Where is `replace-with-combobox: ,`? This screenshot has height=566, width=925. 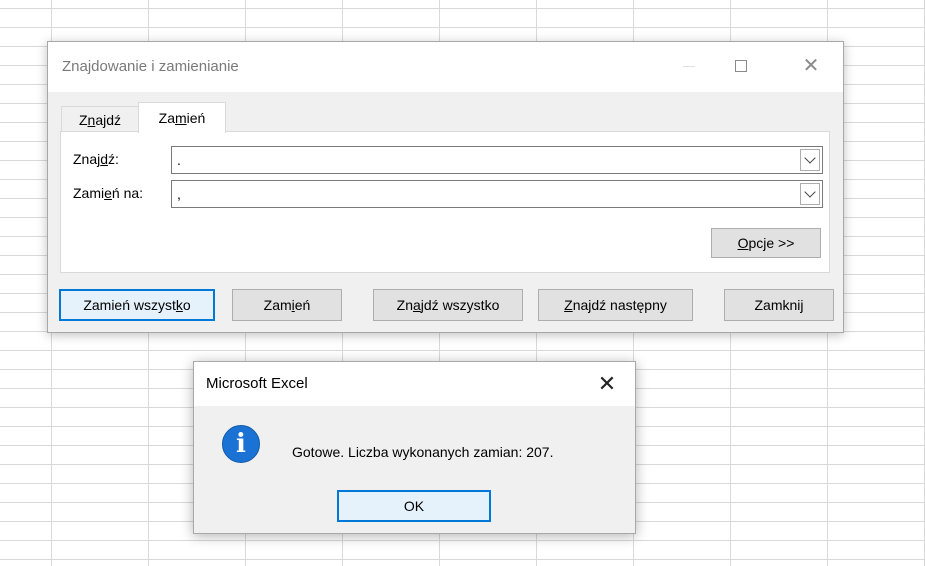 replace-with-combobox: , is located at coordinates (497, 194).